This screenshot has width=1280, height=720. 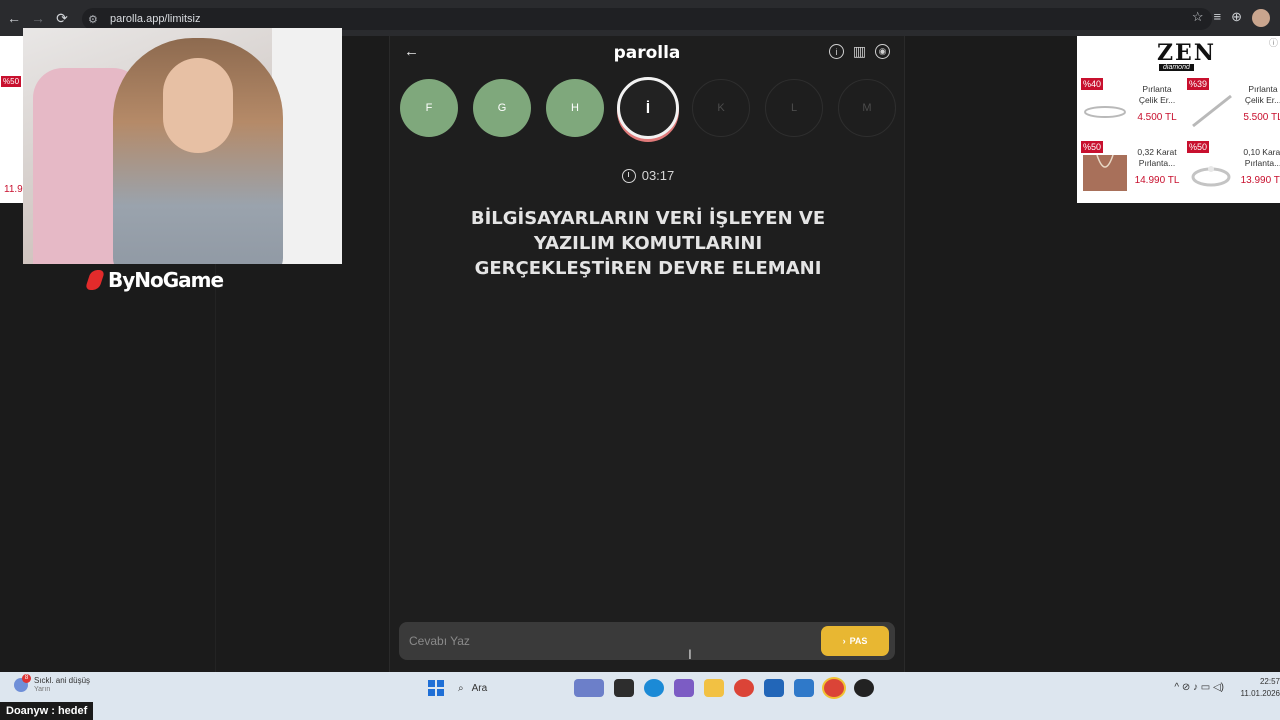 I want to click on url-text: parolla.app/limitsiz, so click(x=155, y=19).